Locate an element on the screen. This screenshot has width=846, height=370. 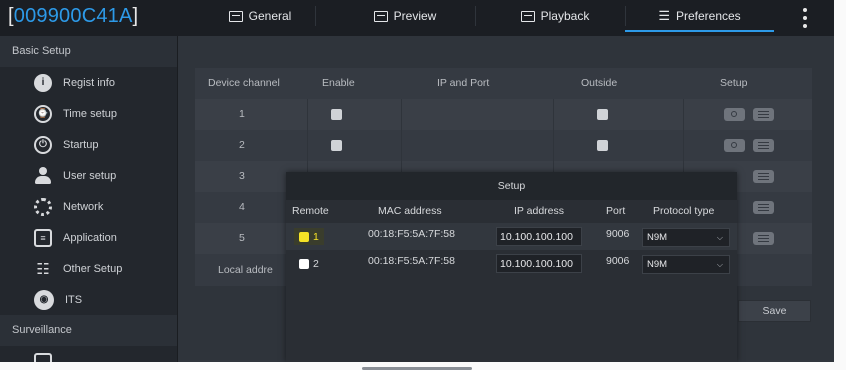
col-outside: Outside is located at coordinates (599, 83).